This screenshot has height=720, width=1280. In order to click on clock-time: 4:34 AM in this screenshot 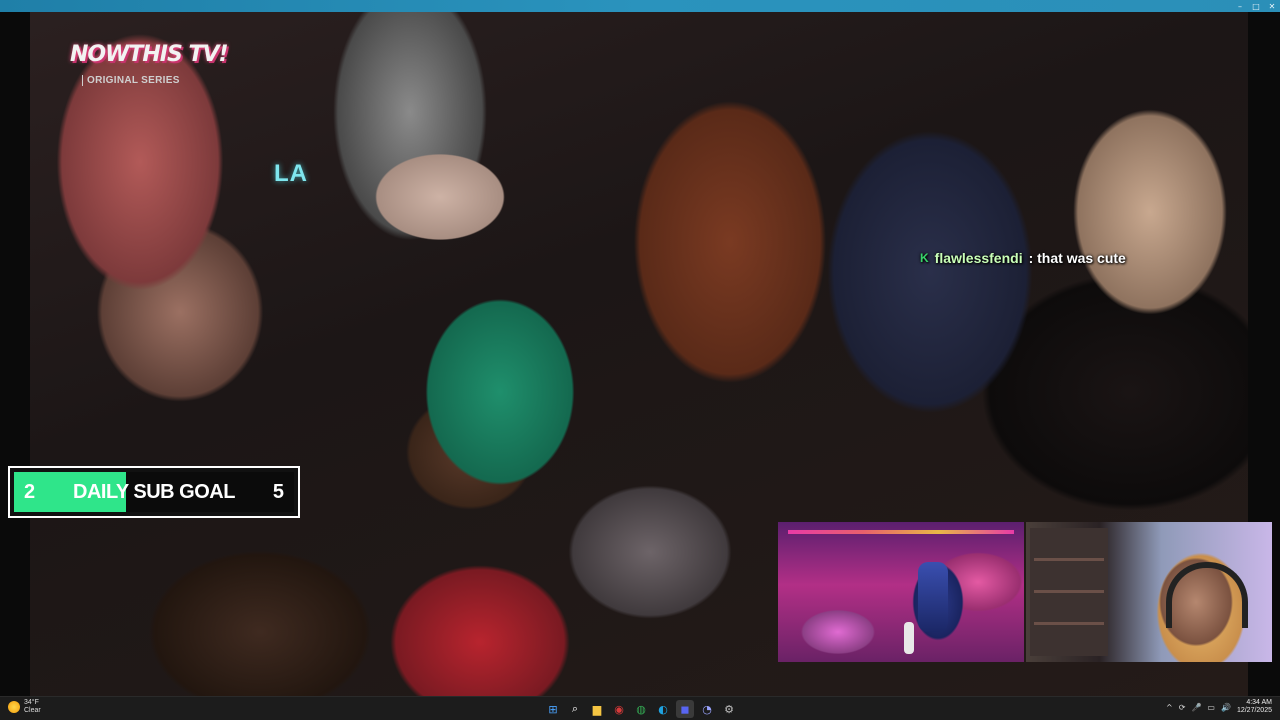, I will do `click(1259, 702)`.